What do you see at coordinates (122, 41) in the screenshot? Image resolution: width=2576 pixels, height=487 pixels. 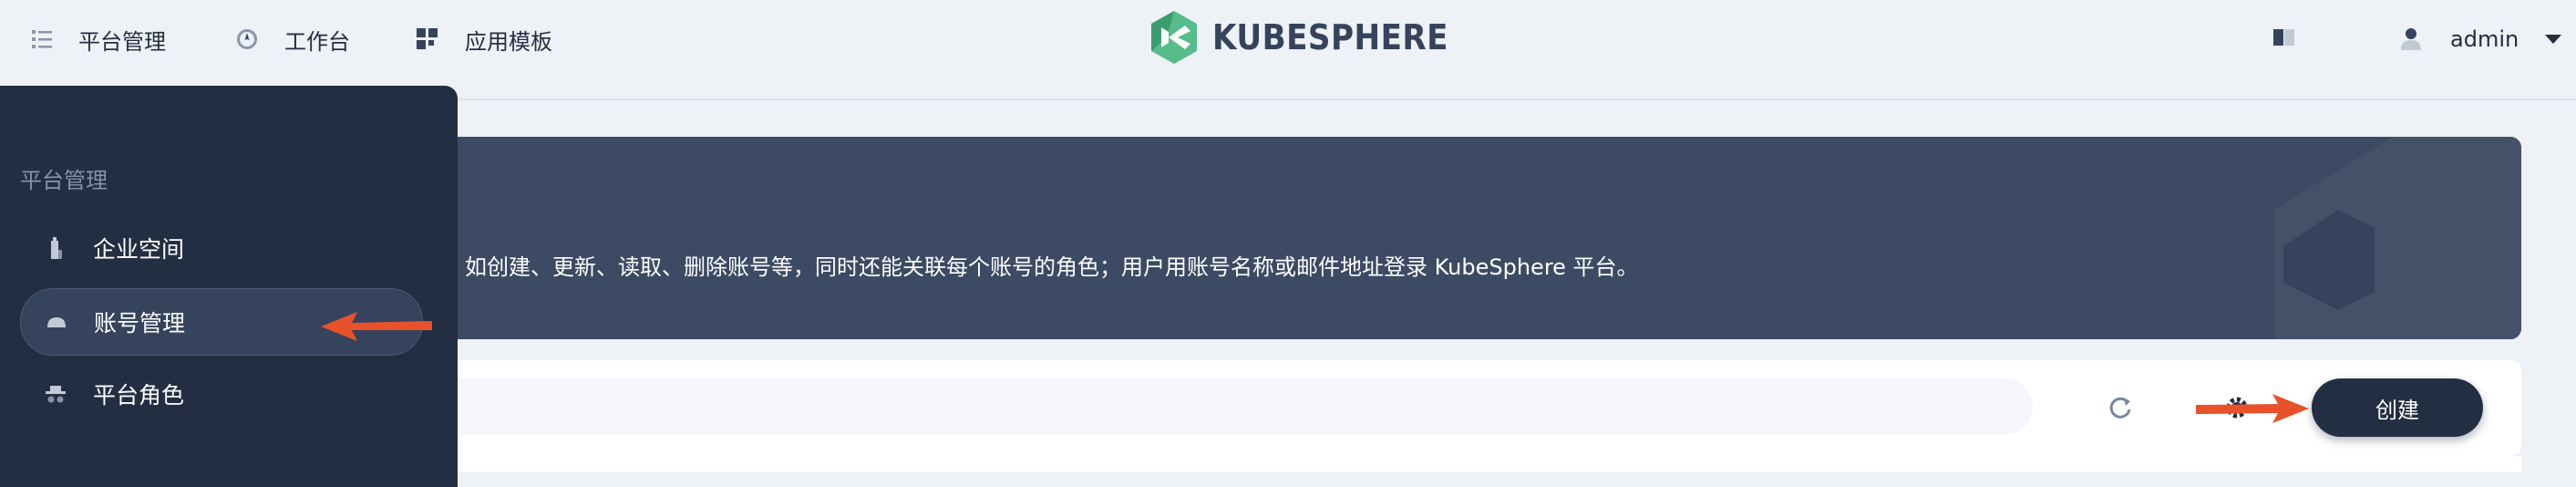 I see `nav-platform-management-label: 平台管理` at bounding box center [122, 41].